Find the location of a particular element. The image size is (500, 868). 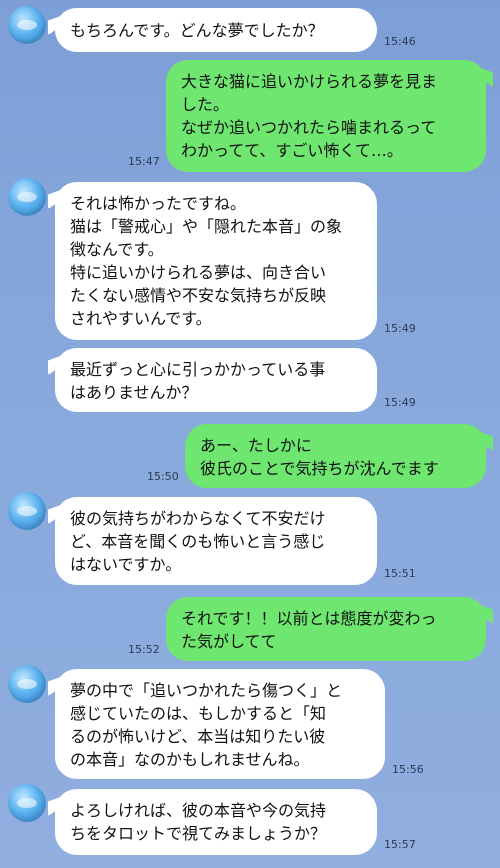

message-bubble: それです！！以前とは態度が変わっ た気がしてて is located at coordinates (326, 629).